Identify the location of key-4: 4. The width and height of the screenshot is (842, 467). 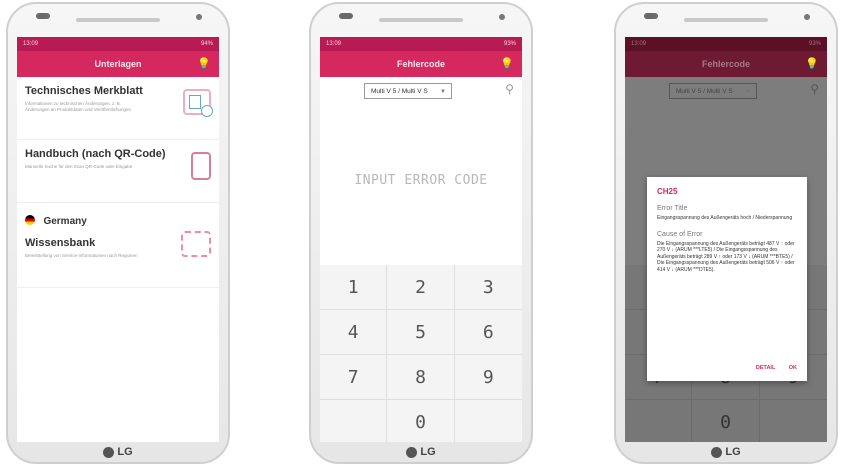
(354, 332).